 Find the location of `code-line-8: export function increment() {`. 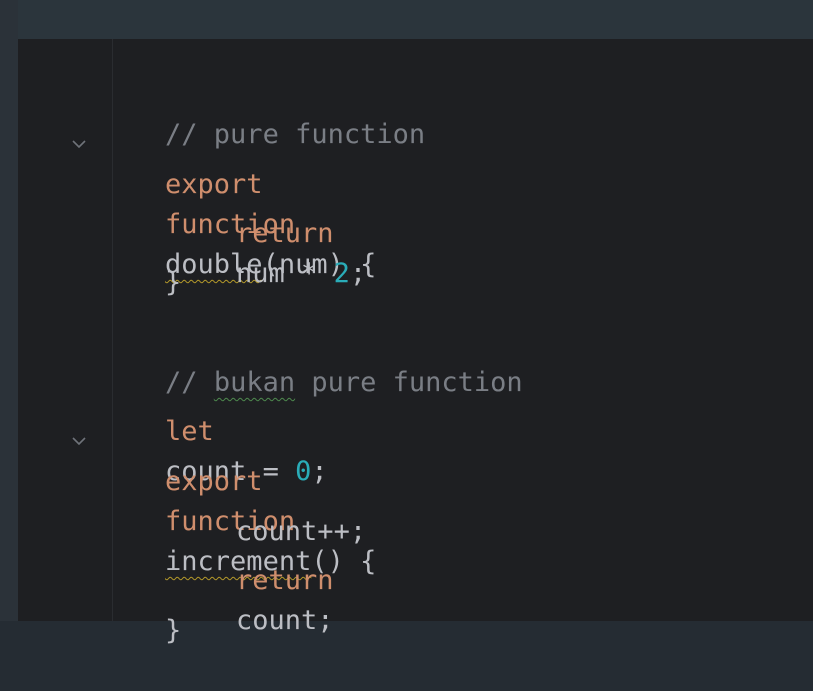

code-line-8: export function increment() { is located at coordinates (238, 499).